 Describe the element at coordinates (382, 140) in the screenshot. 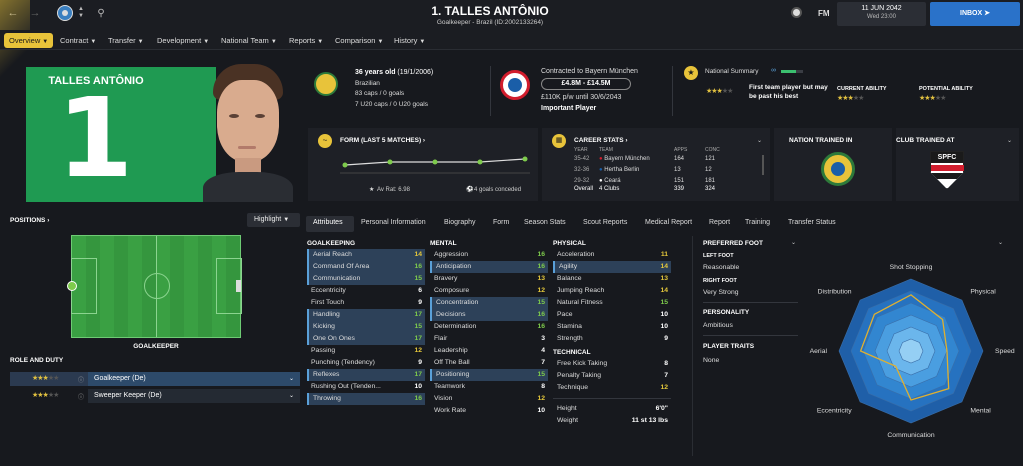

I see `form-title: FORM (LAST 5 MATCHES) ›` at that location.